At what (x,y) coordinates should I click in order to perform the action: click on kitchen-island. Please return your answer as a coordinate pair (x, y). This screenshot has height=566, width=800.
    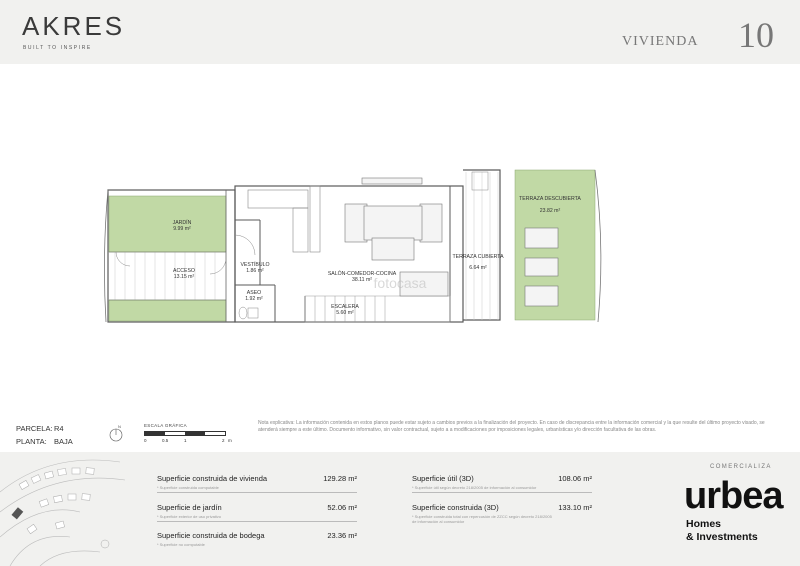
    Looking at the image, I should click on (300, 230).